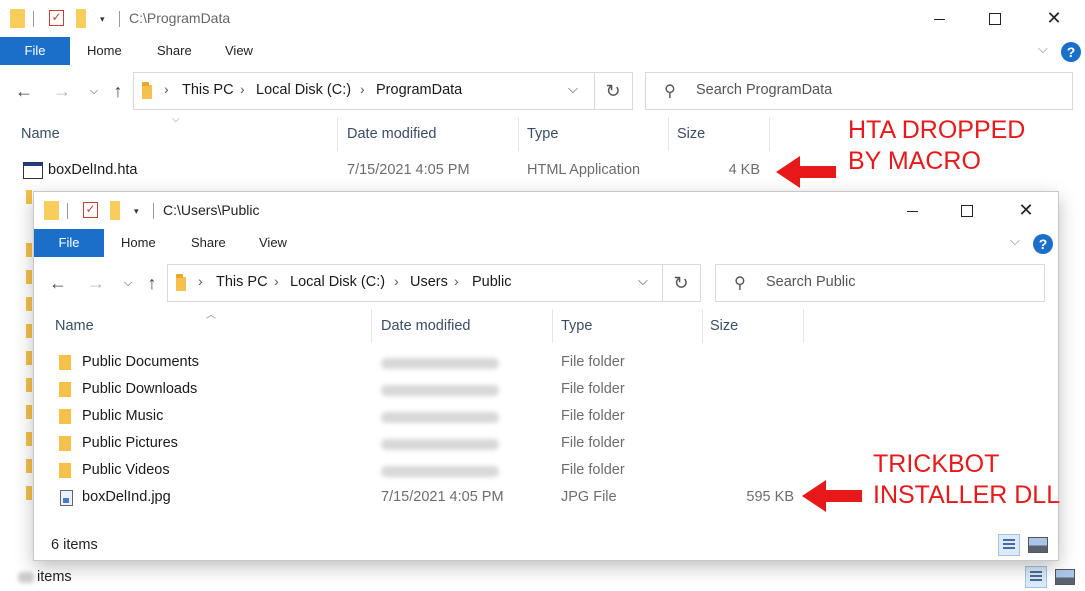  I want to click on annotation-hta-line1: HTA DROPPED, so click(937, 130).